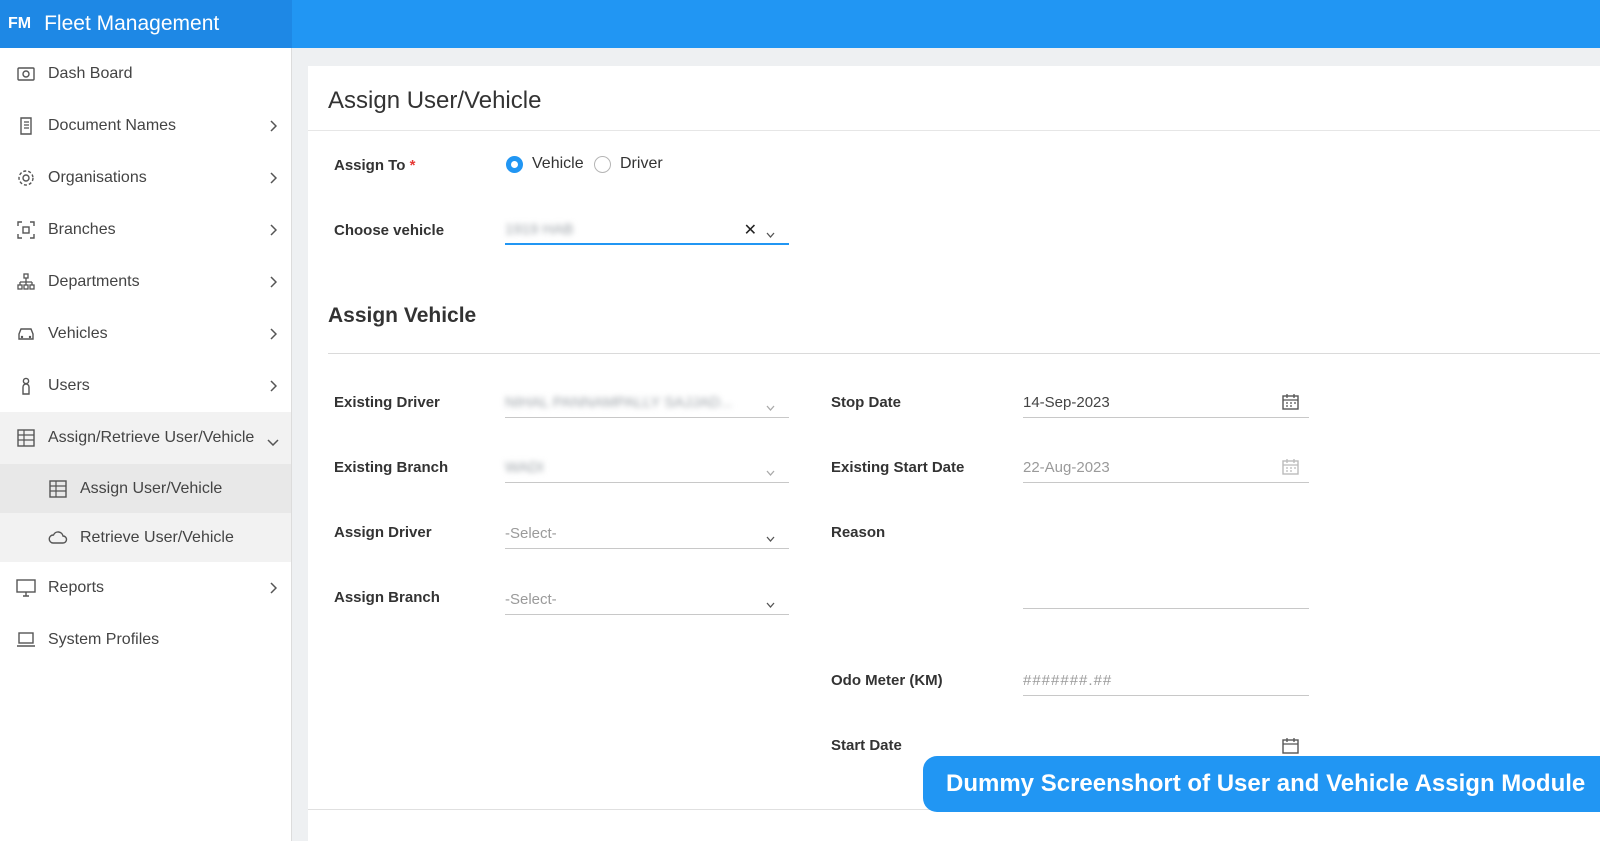 This screenshot has height=841, width=1600. What do you see at coordinates (435, 100) in the screenshot?
I see `page-title: Assign User/Vehicle` at bounding box center [435, 100].